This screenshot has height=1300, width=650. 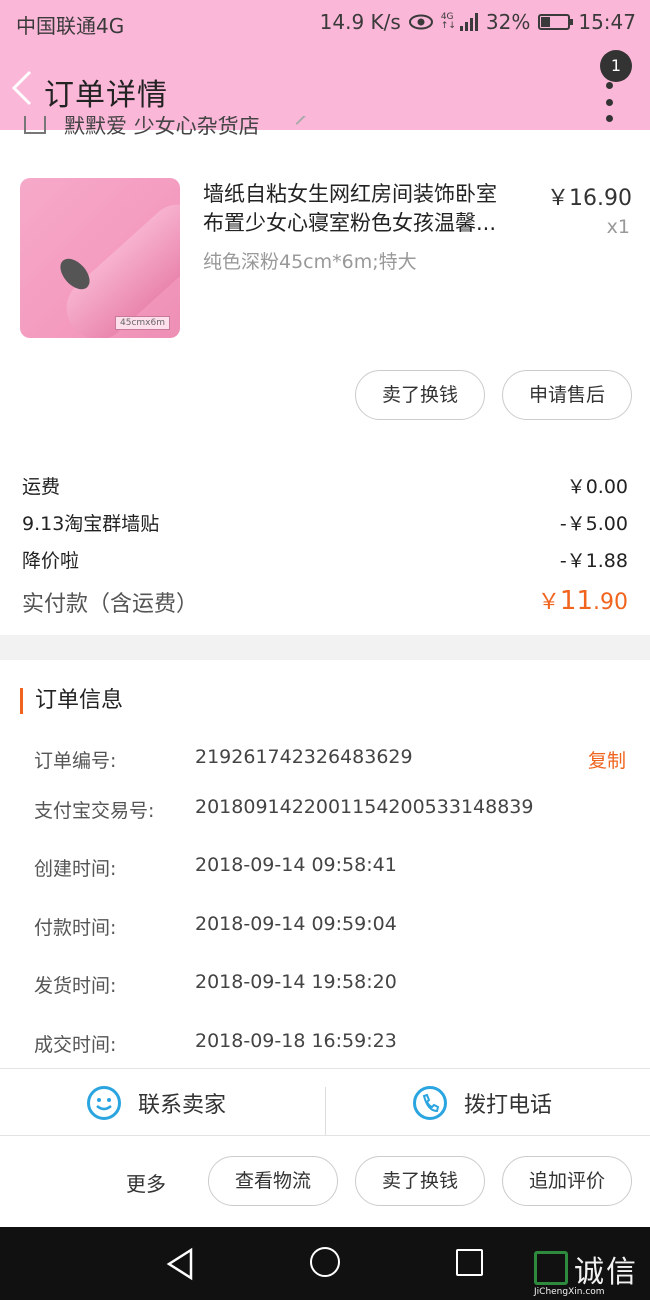 What do you see at coordinates (618, 227) in the screenshot?
I see `product-quantity: x1` at bounding box center [618, 227].